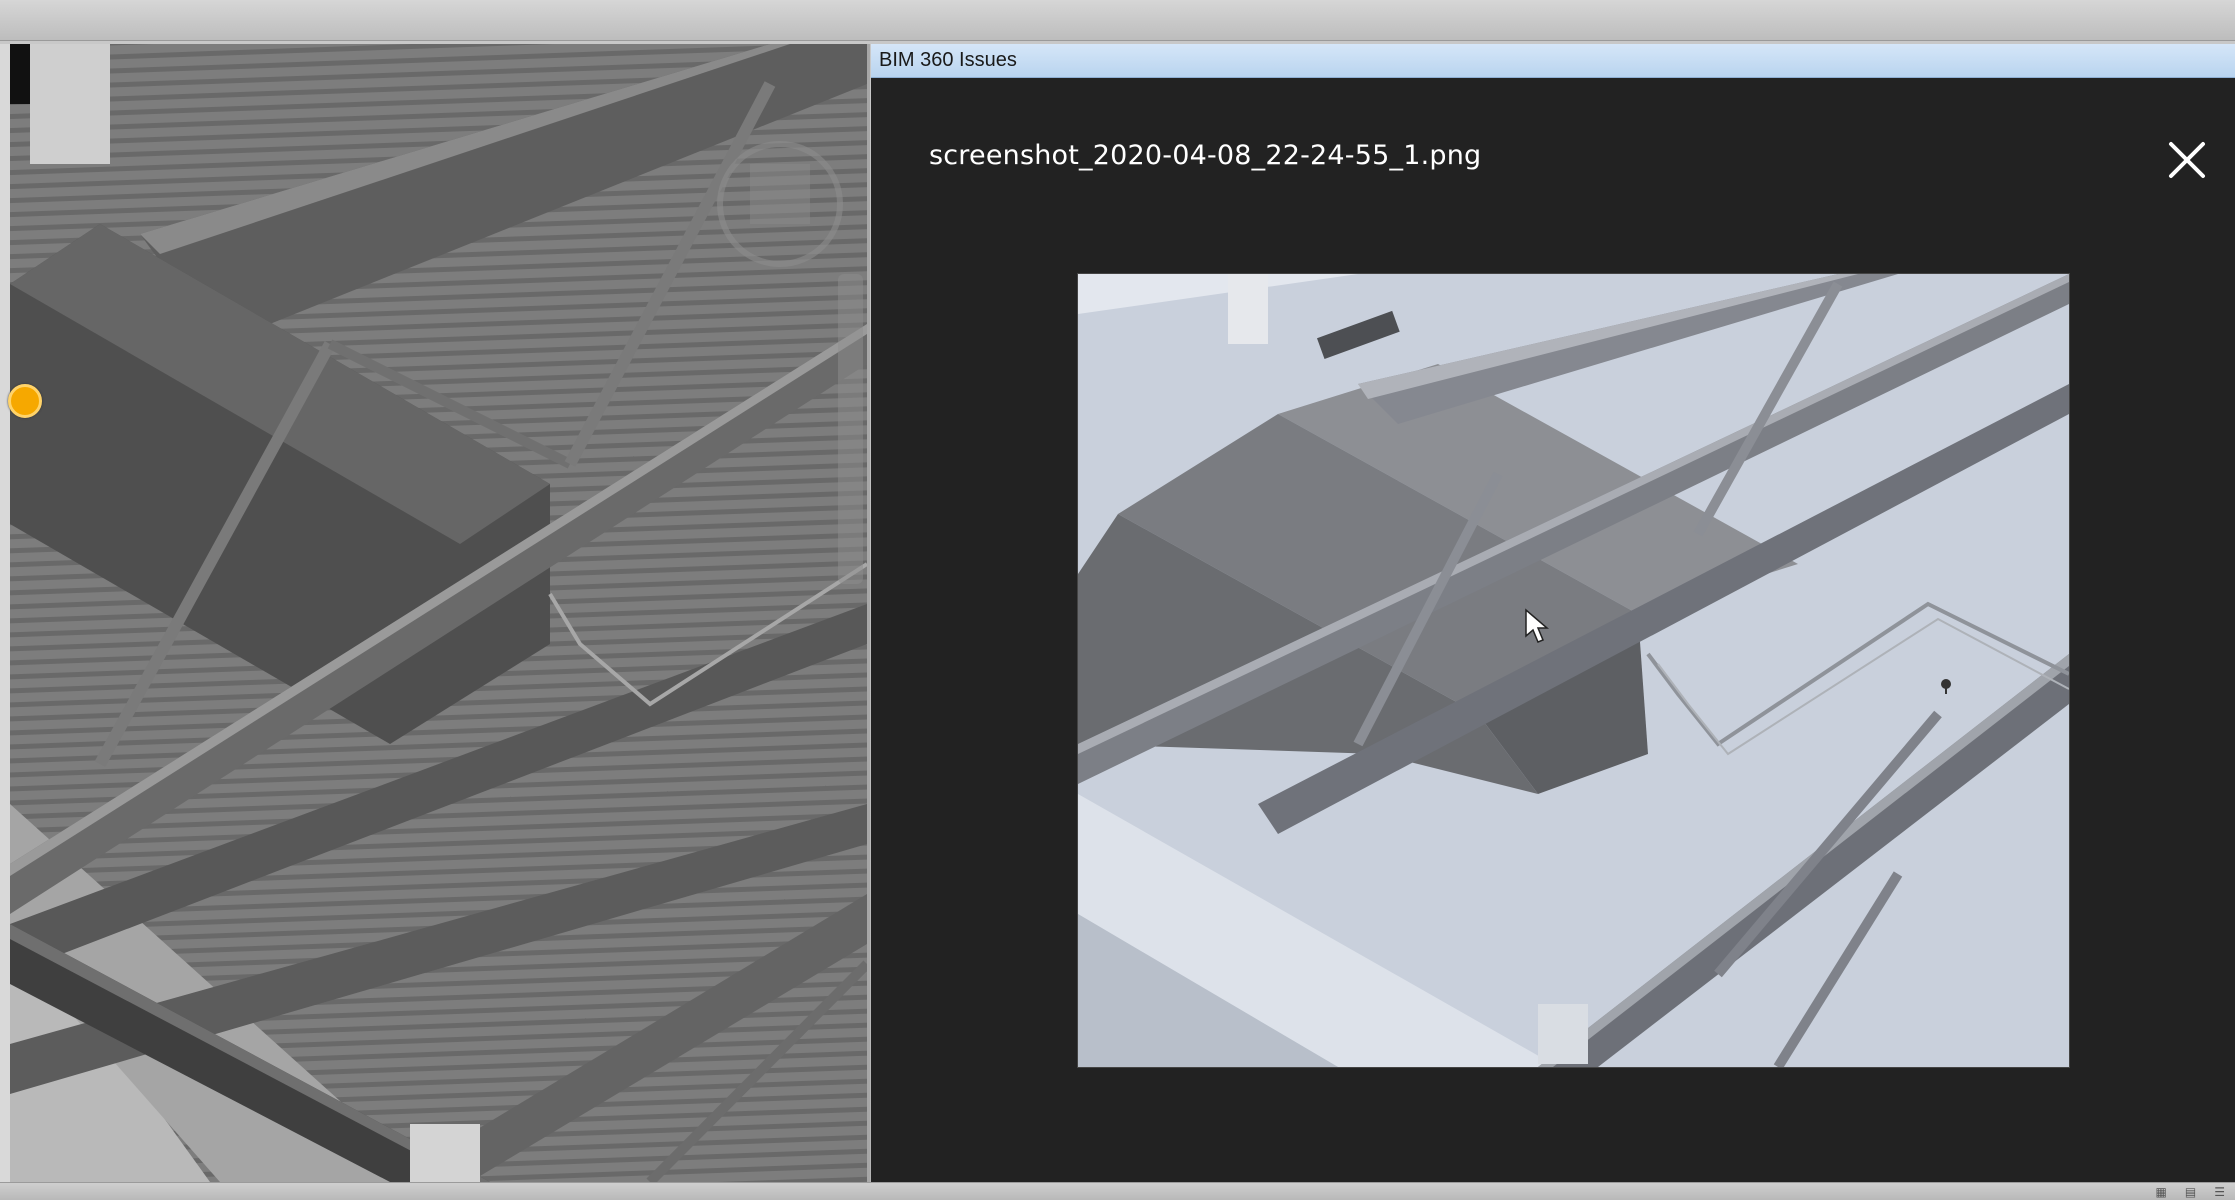 This screenshot has width=2235, height=1200. I want to click on status-bar-controls: ▦ ▤ ☰, so click(2190, 1191).